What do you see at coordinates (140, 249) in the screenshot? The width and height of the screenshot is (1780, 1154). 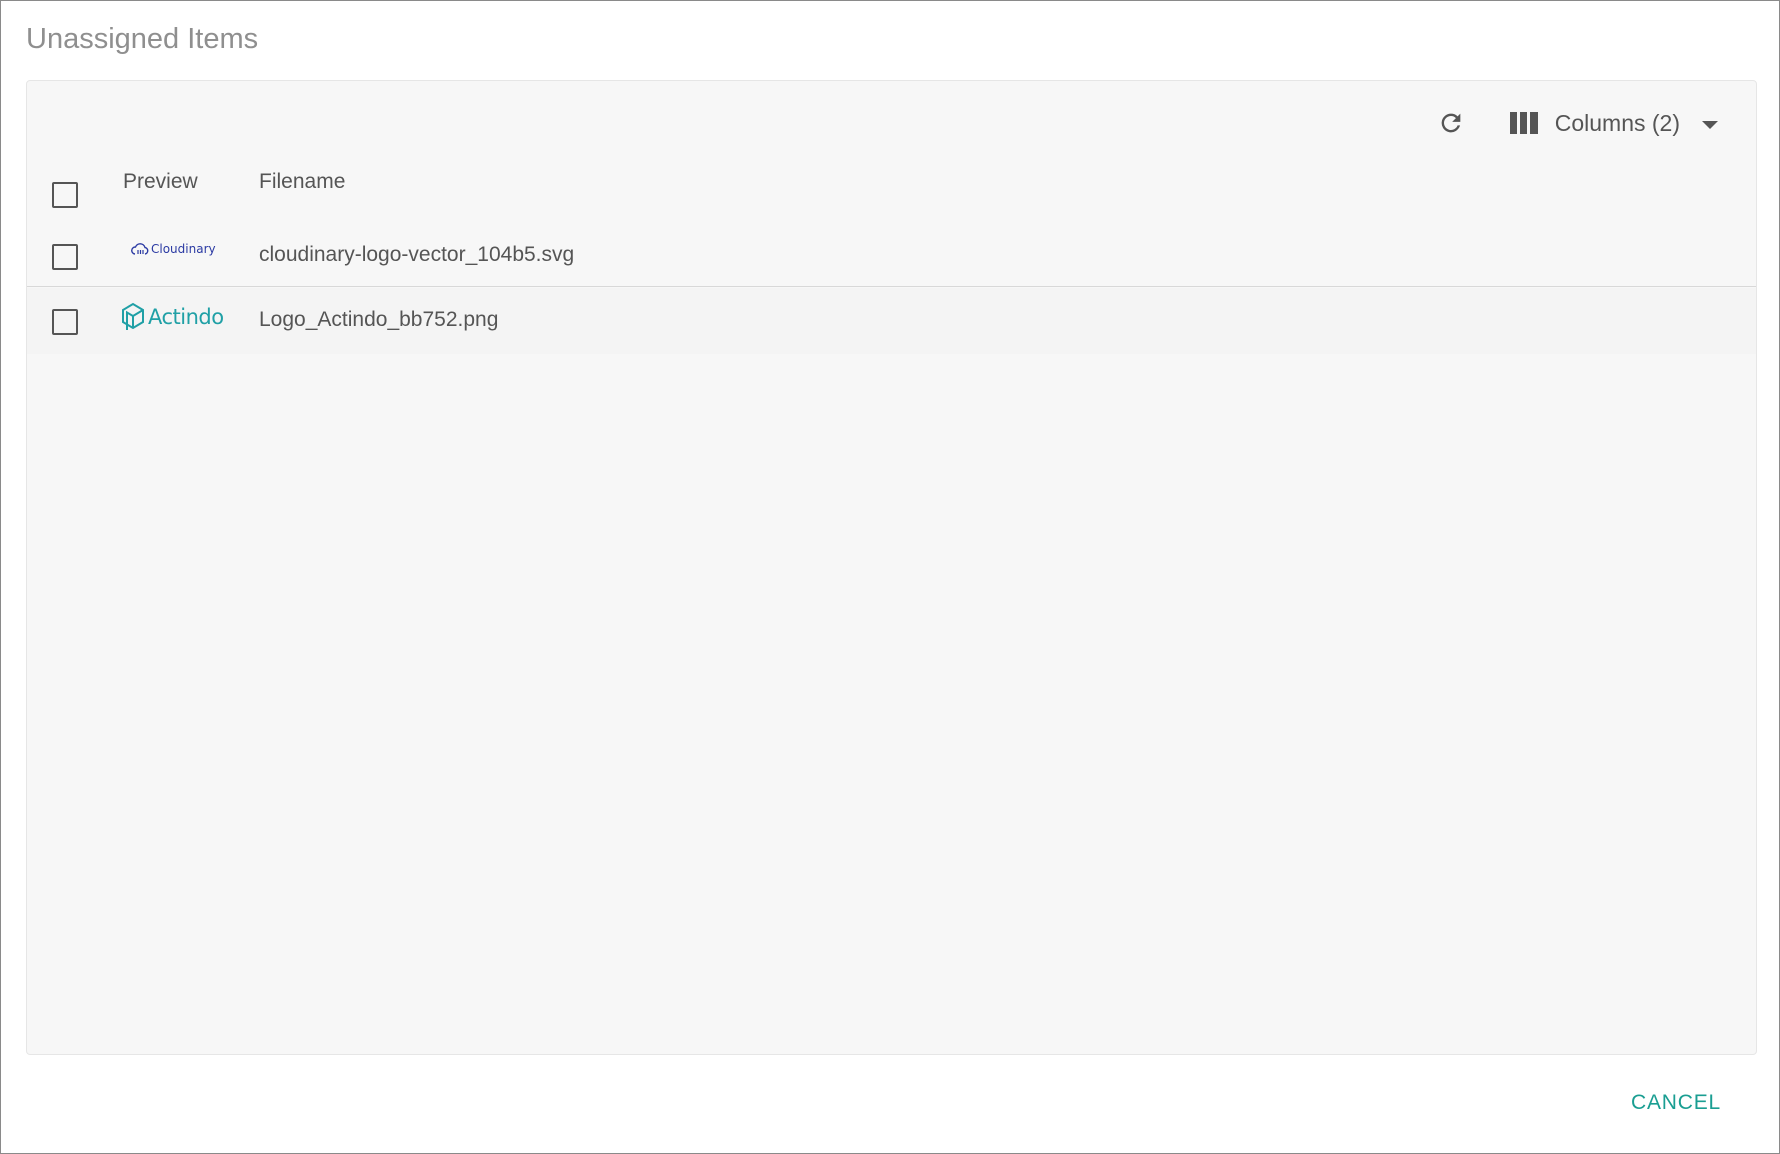 I see `cloud-icon` at bounding box center [140, 249].